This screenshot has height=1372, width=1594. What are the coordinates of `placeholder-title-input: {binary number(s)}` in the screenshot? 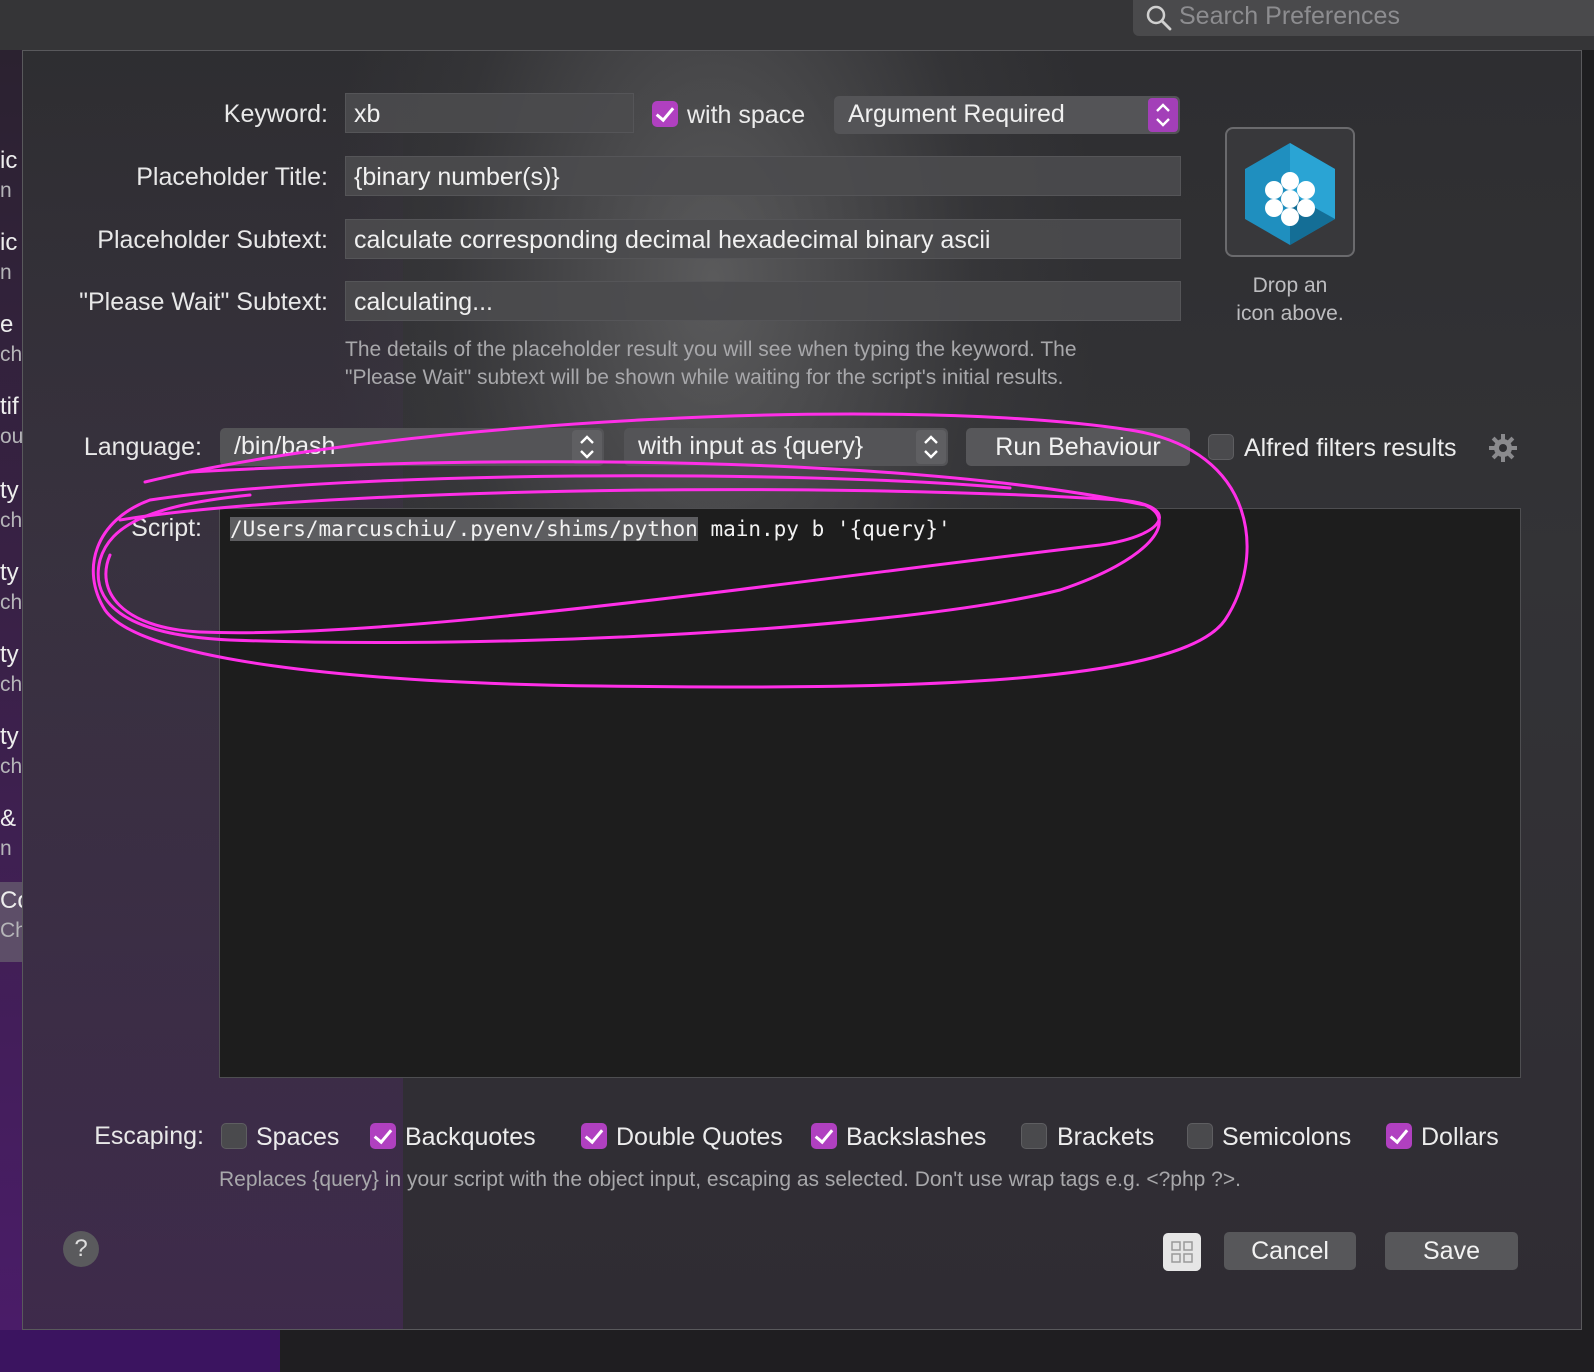 It's located at (763, 176).